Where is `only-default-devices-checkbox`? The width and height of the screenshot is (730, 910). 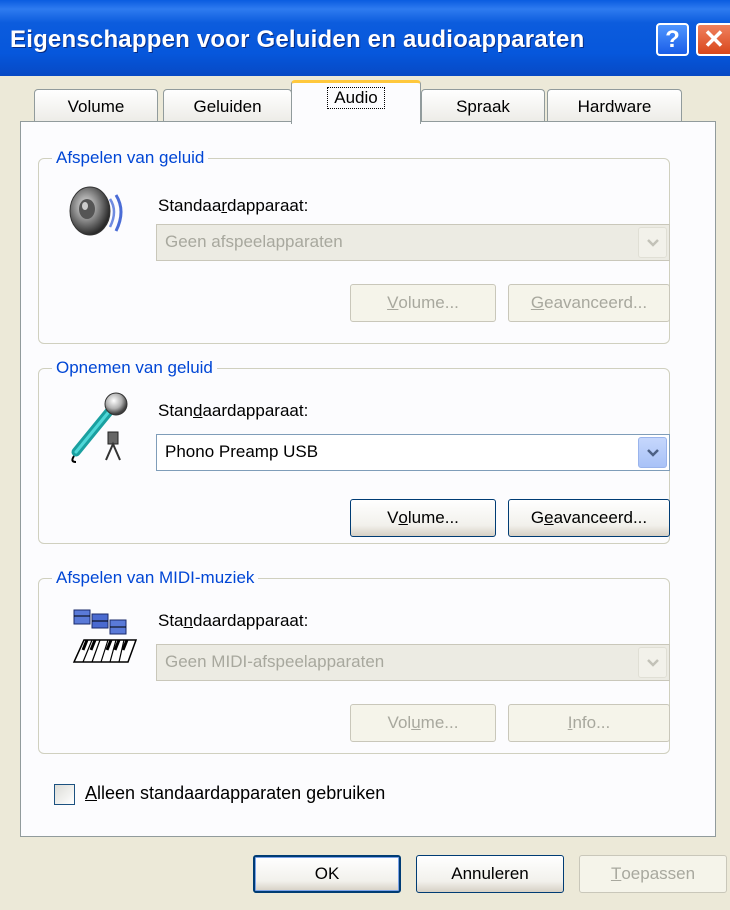 only-default-devices-checkbox is located at coordinates (64, 794).